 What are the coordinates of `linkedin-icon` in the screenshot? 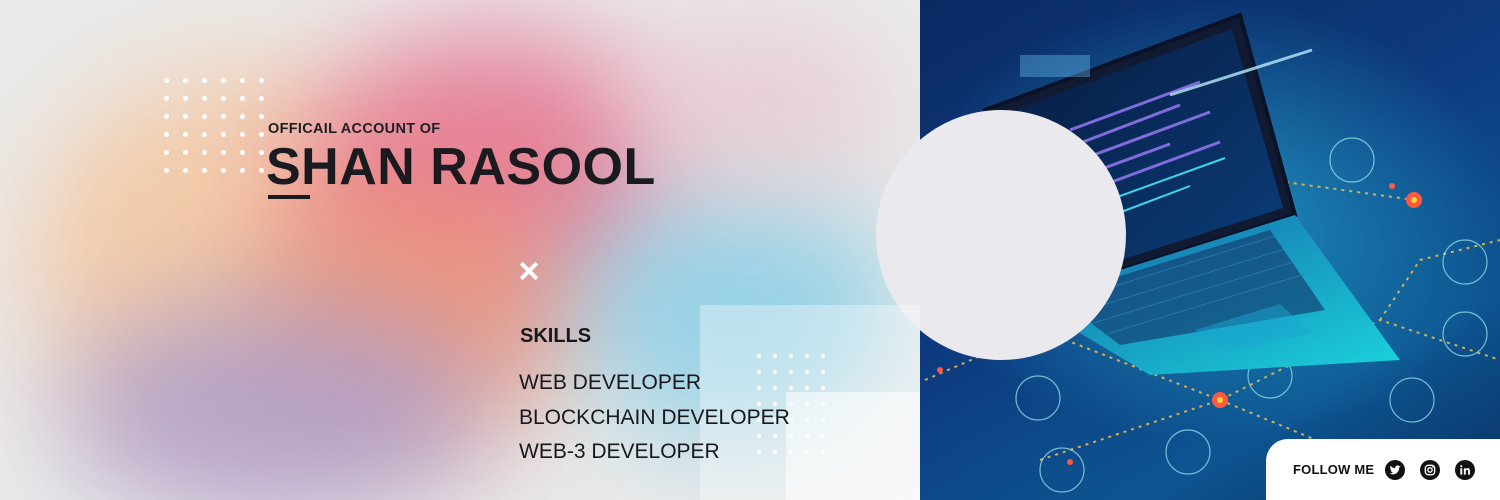 It's located at (1465, 470).